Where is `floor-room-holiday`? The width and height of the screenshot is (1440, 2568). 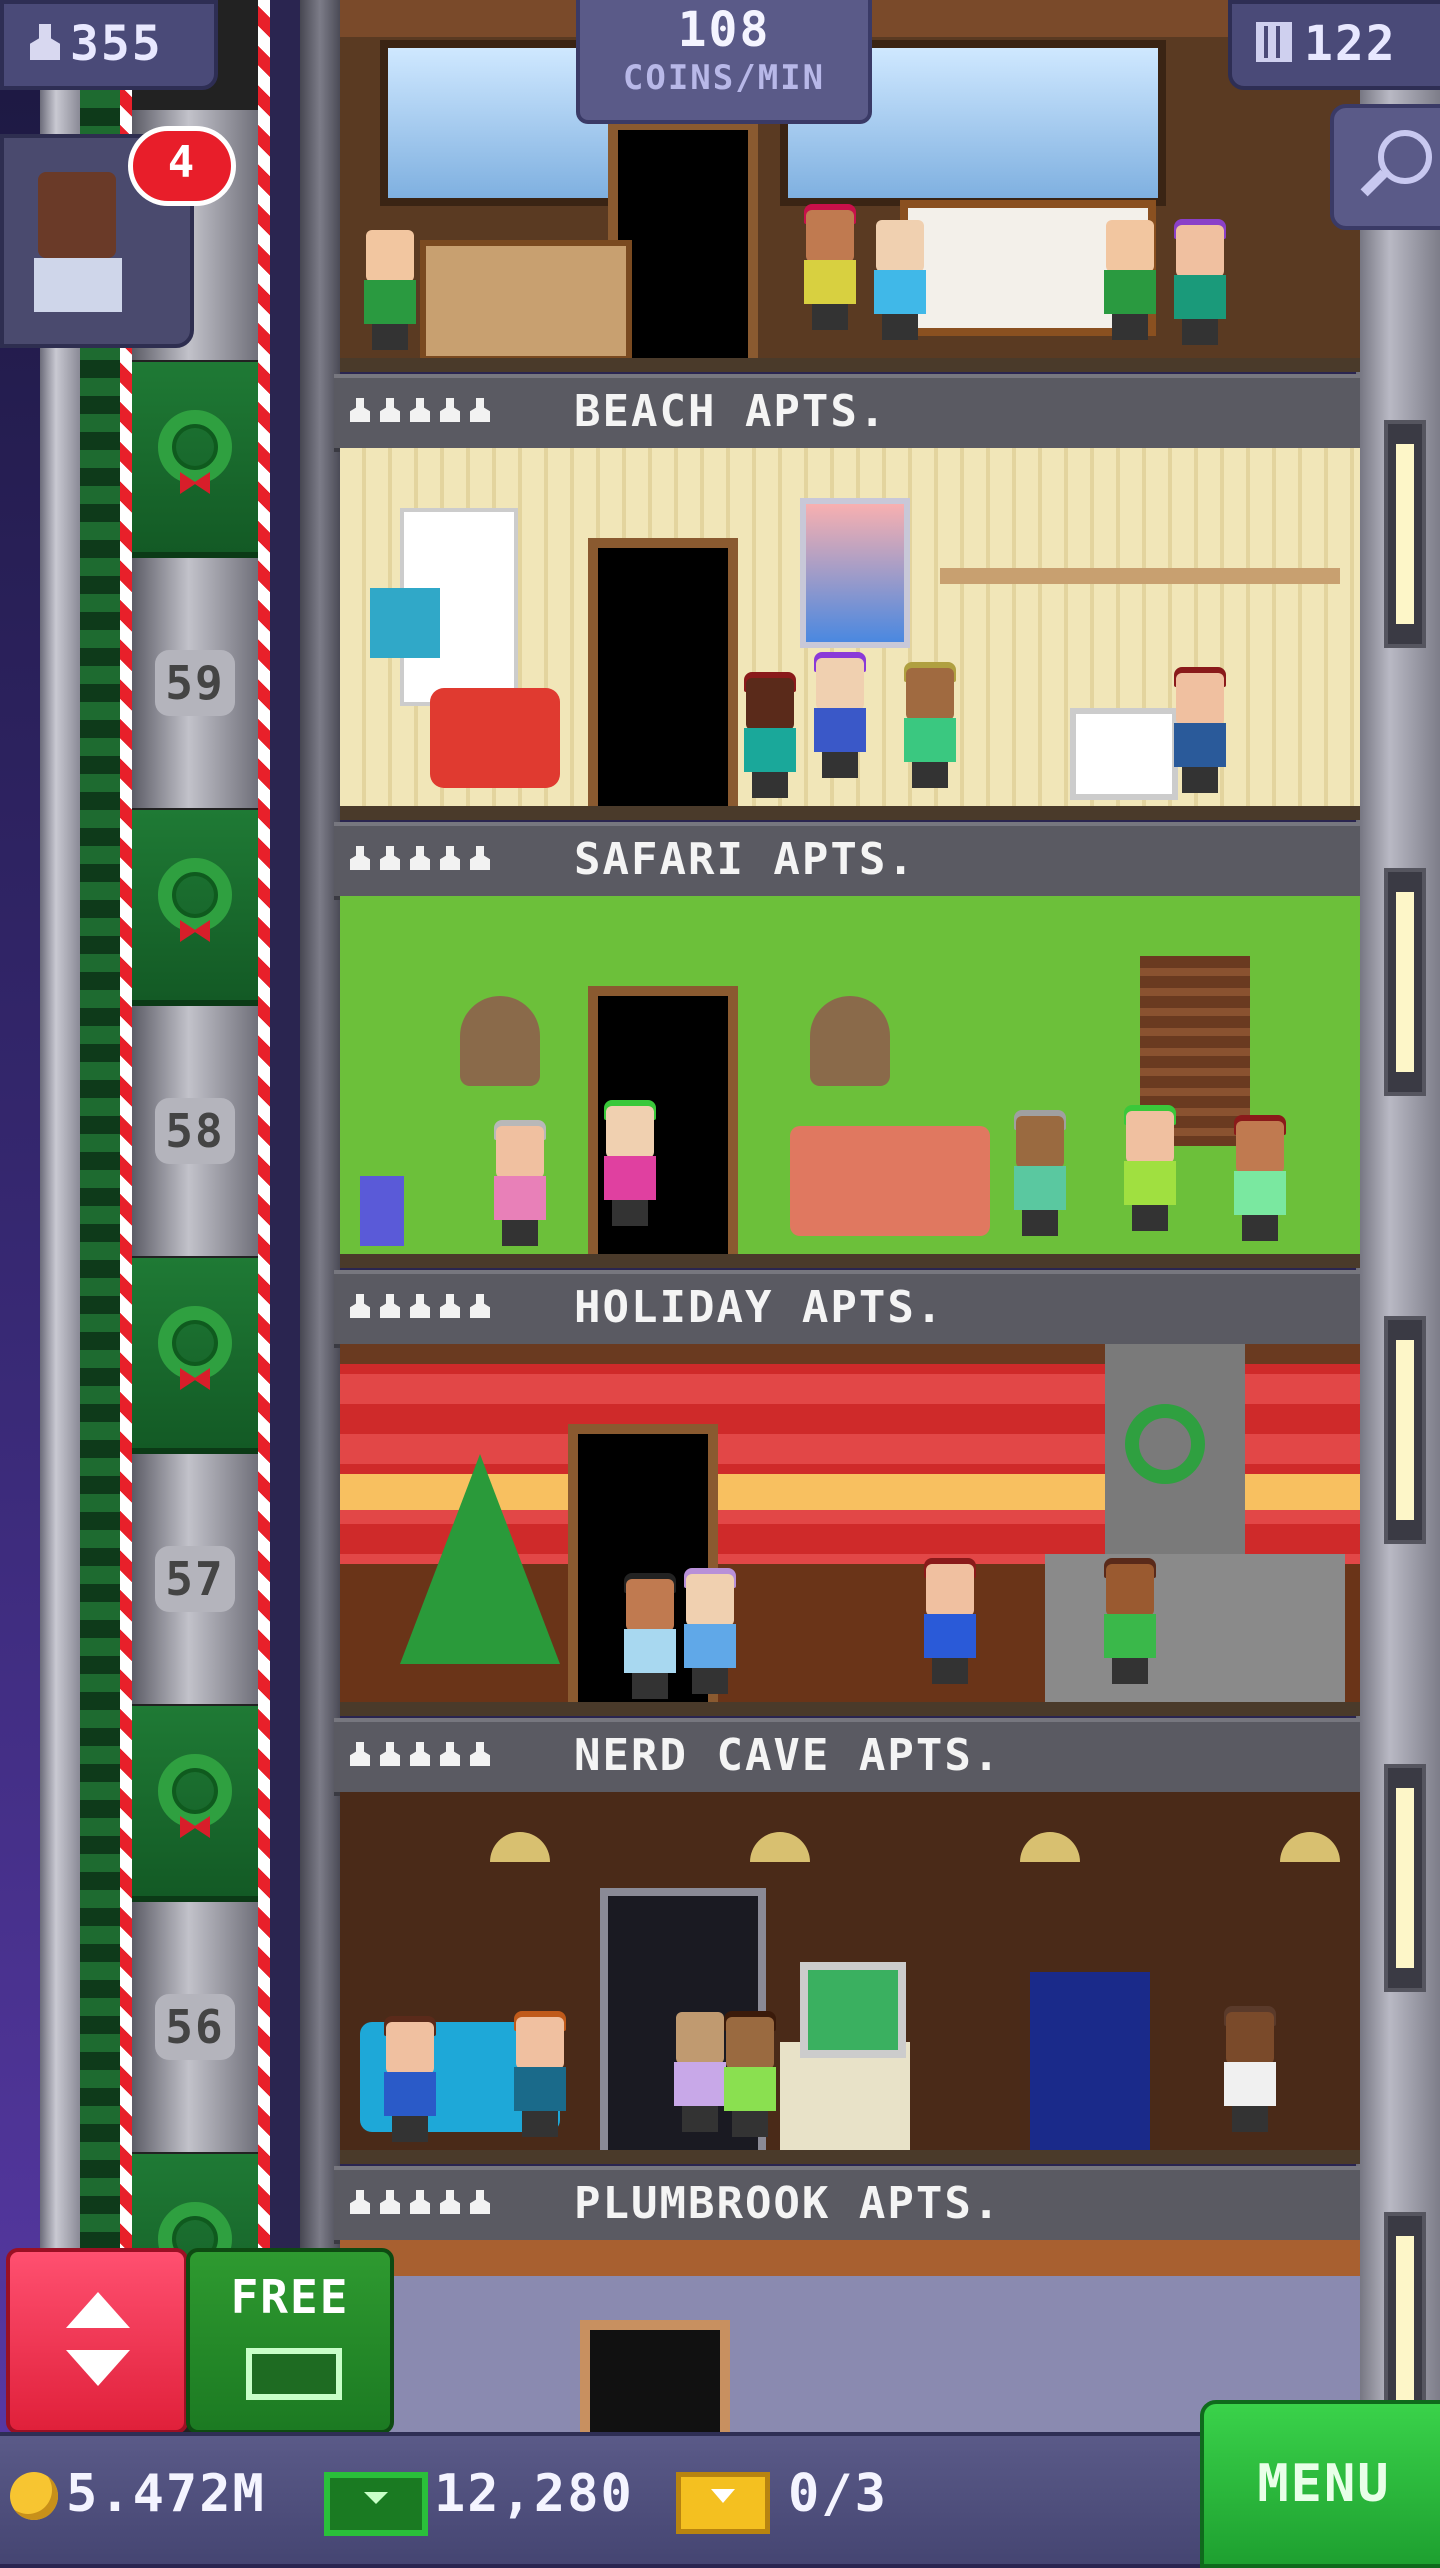
floor-room-holiday is located at coordinates (850, 1082).